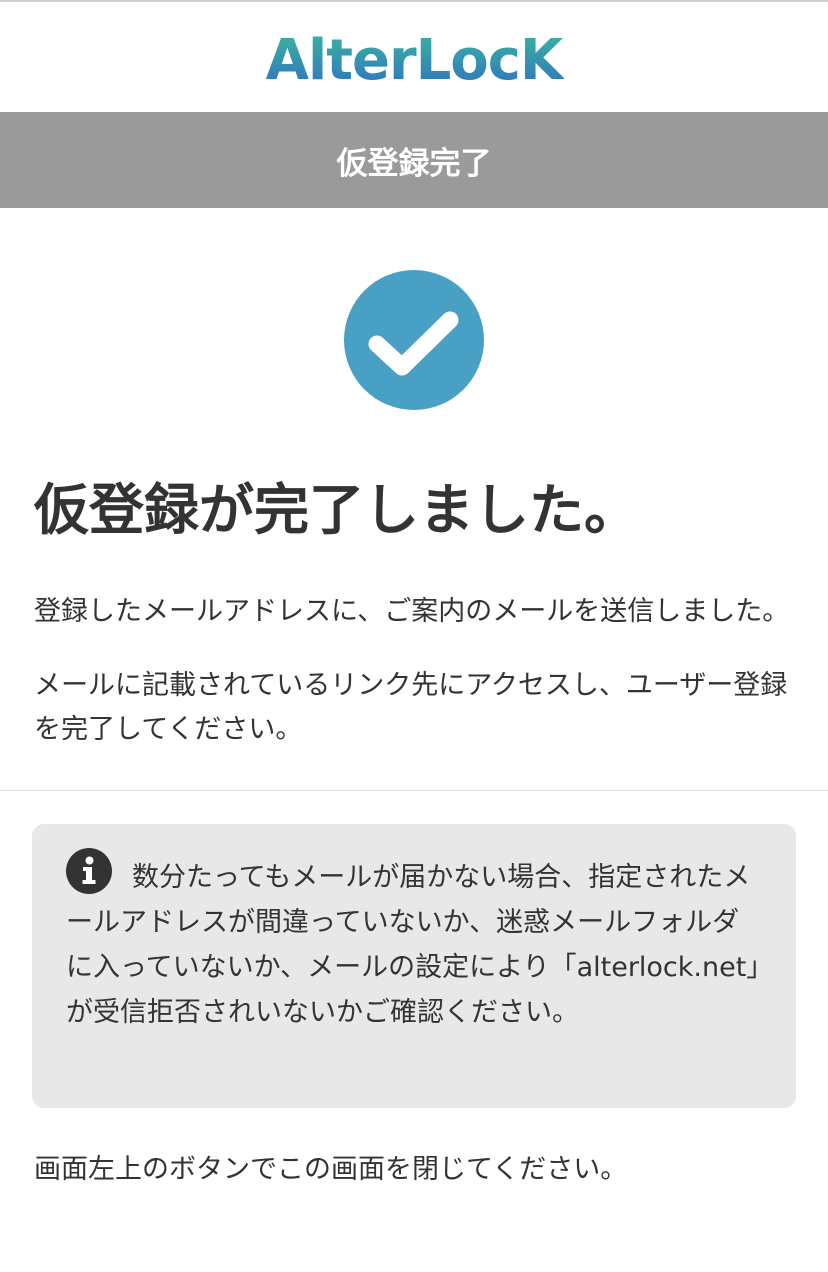 This screenshot has width=828, height=1272. I want to click on paragraph-instruction: メールに記載されているリンク先にアクセスし、ユーザー登録を完了してください。, so click(411, 707).